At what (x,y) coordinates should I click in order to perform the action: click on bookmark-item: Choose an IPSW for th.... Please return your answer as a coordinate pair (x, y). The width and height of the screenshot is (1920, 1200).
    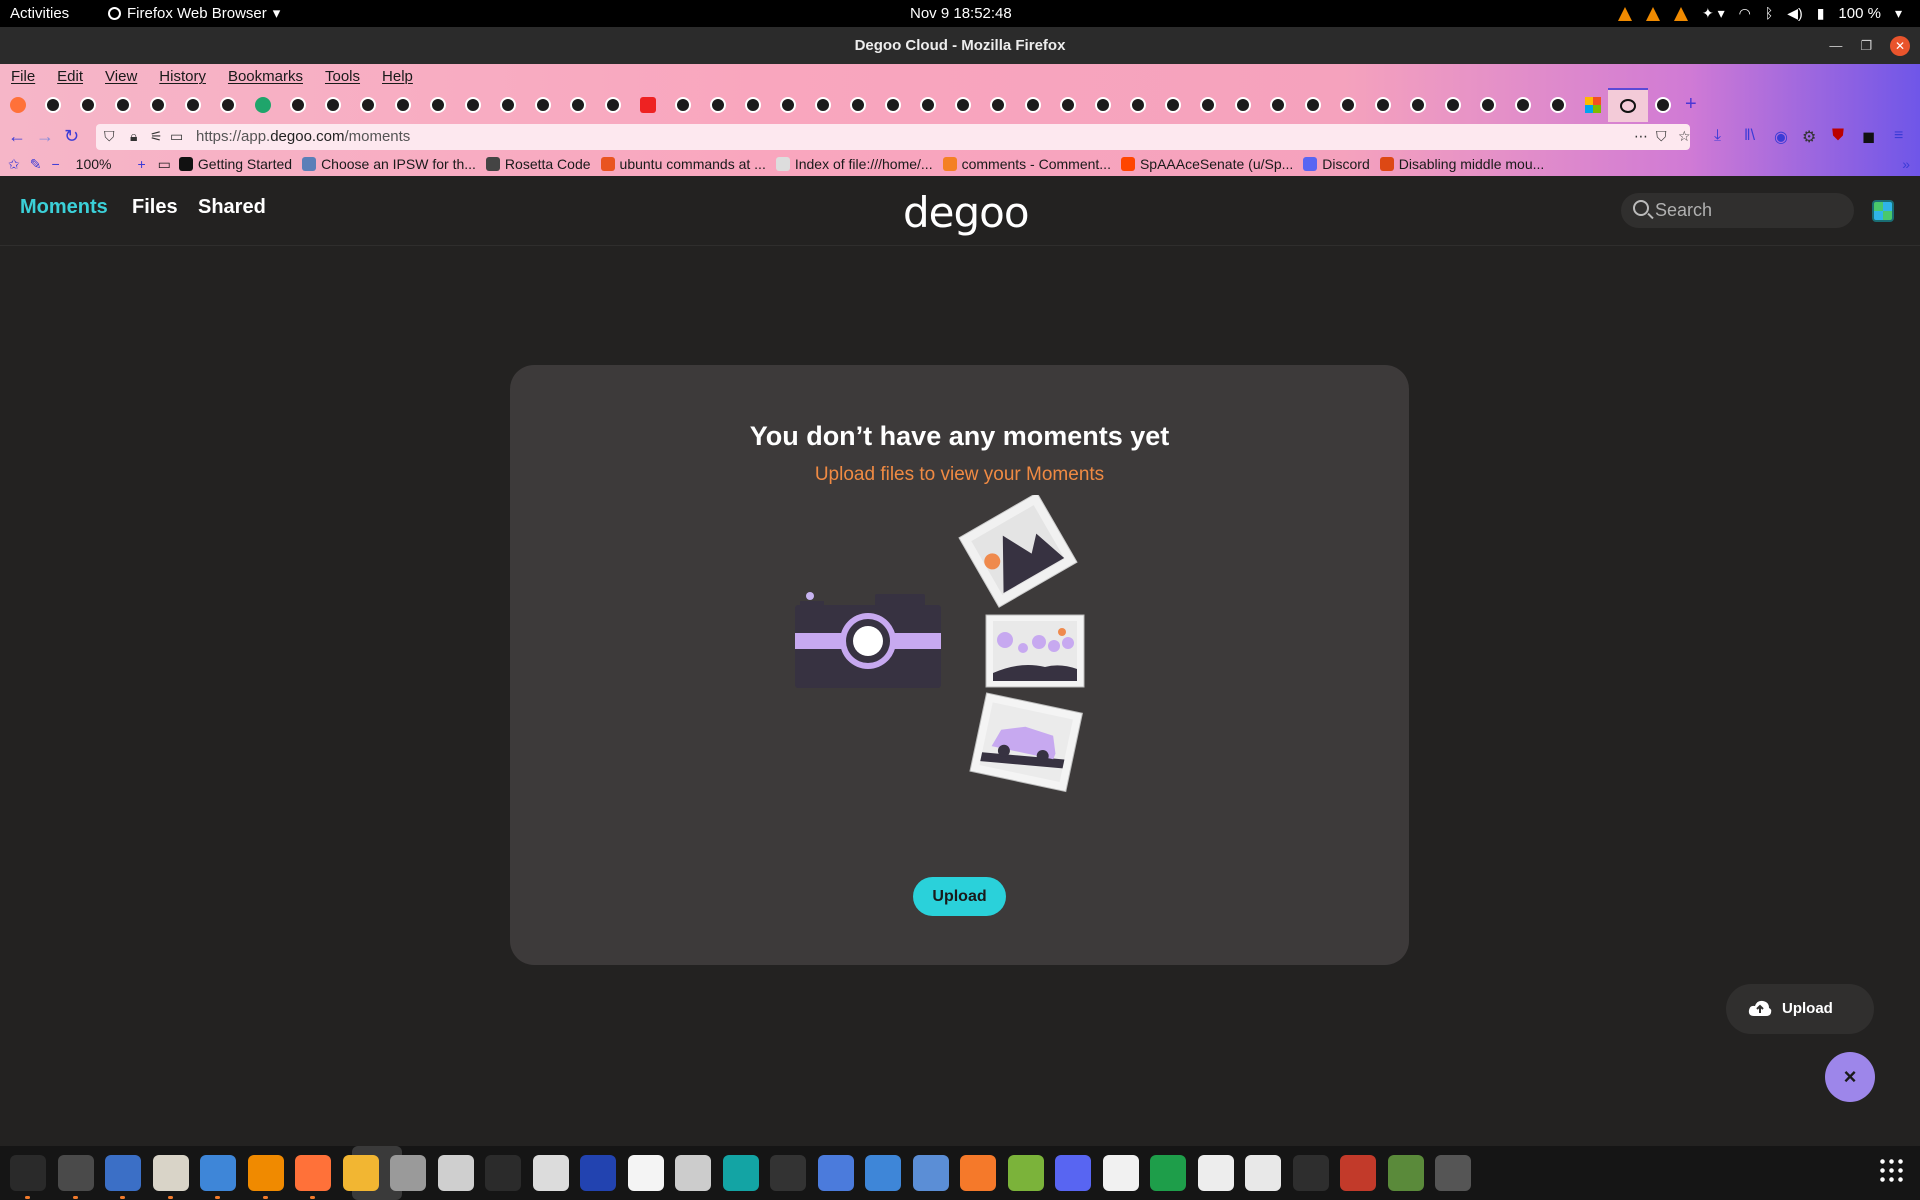
    Looking at the image, I should click on (389, 164).